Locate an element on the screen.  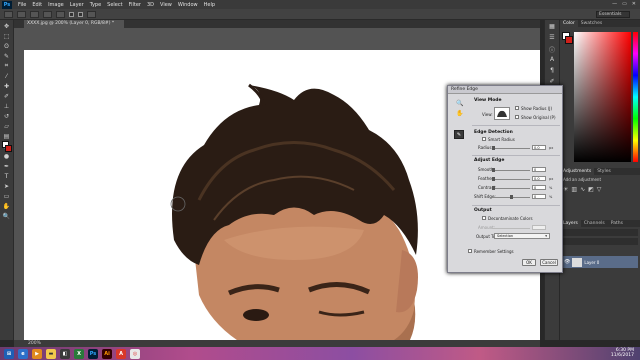
color-picker-field is located at coordinates (602, 97).